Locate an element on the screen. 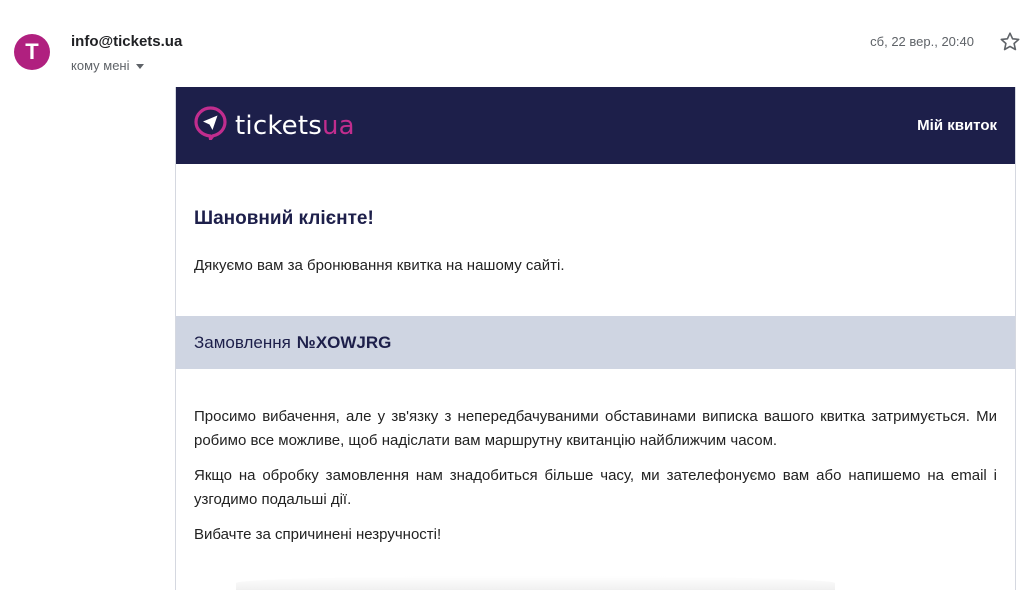  email-banner: ticketsua Мій квиток is located at coordinates (595, 125).